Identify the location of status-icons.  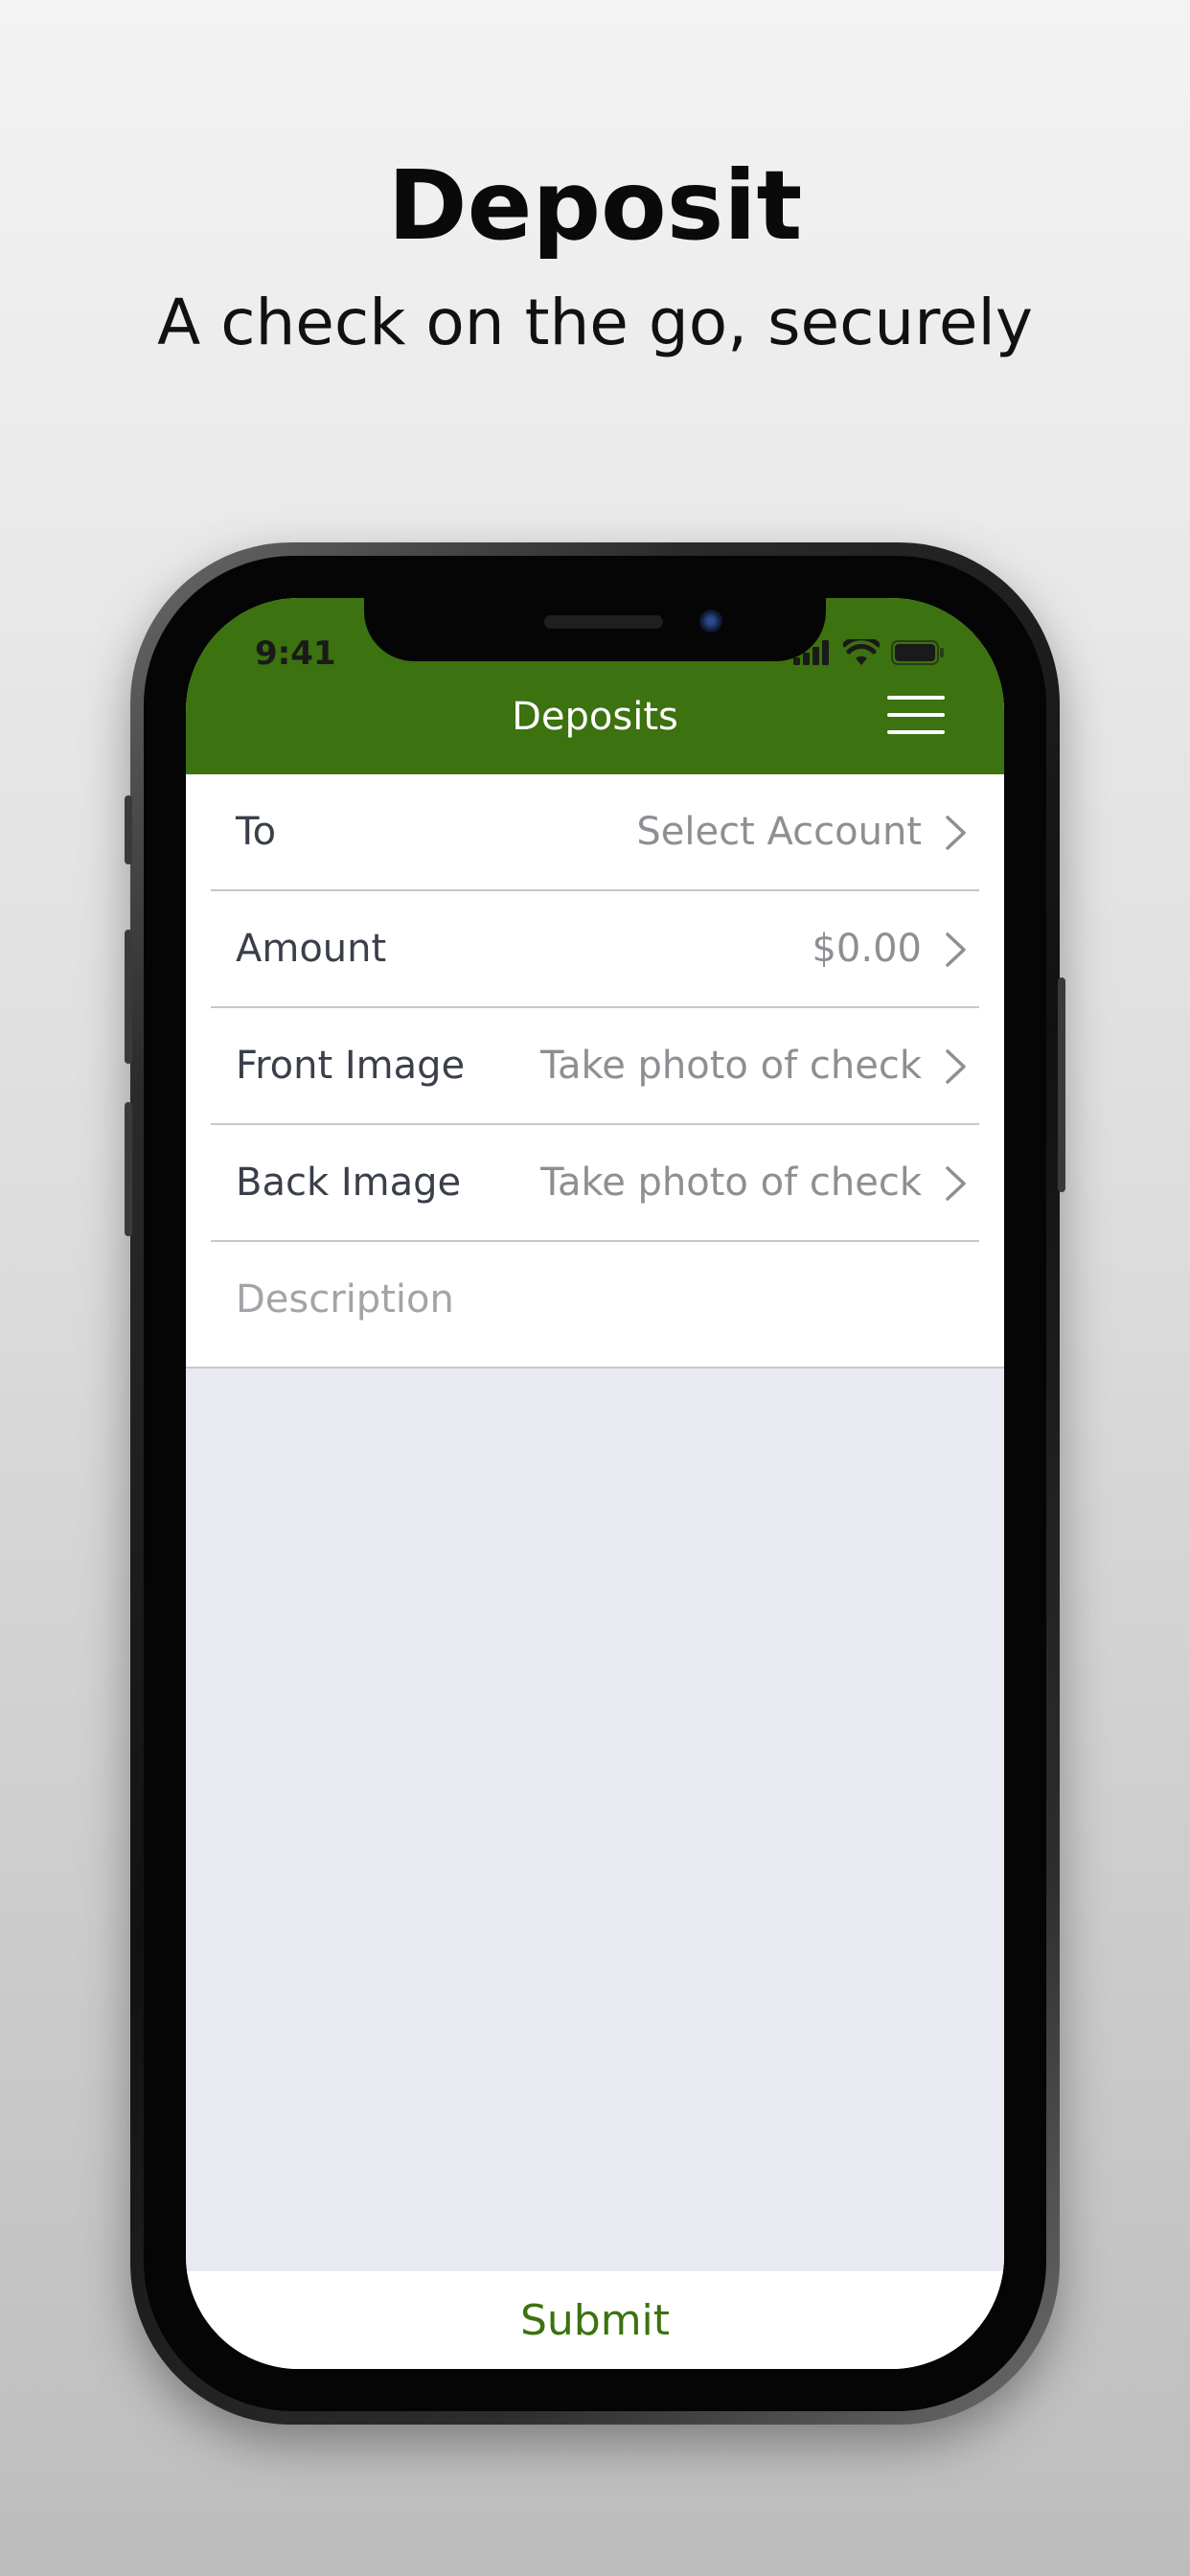
(869, 652).